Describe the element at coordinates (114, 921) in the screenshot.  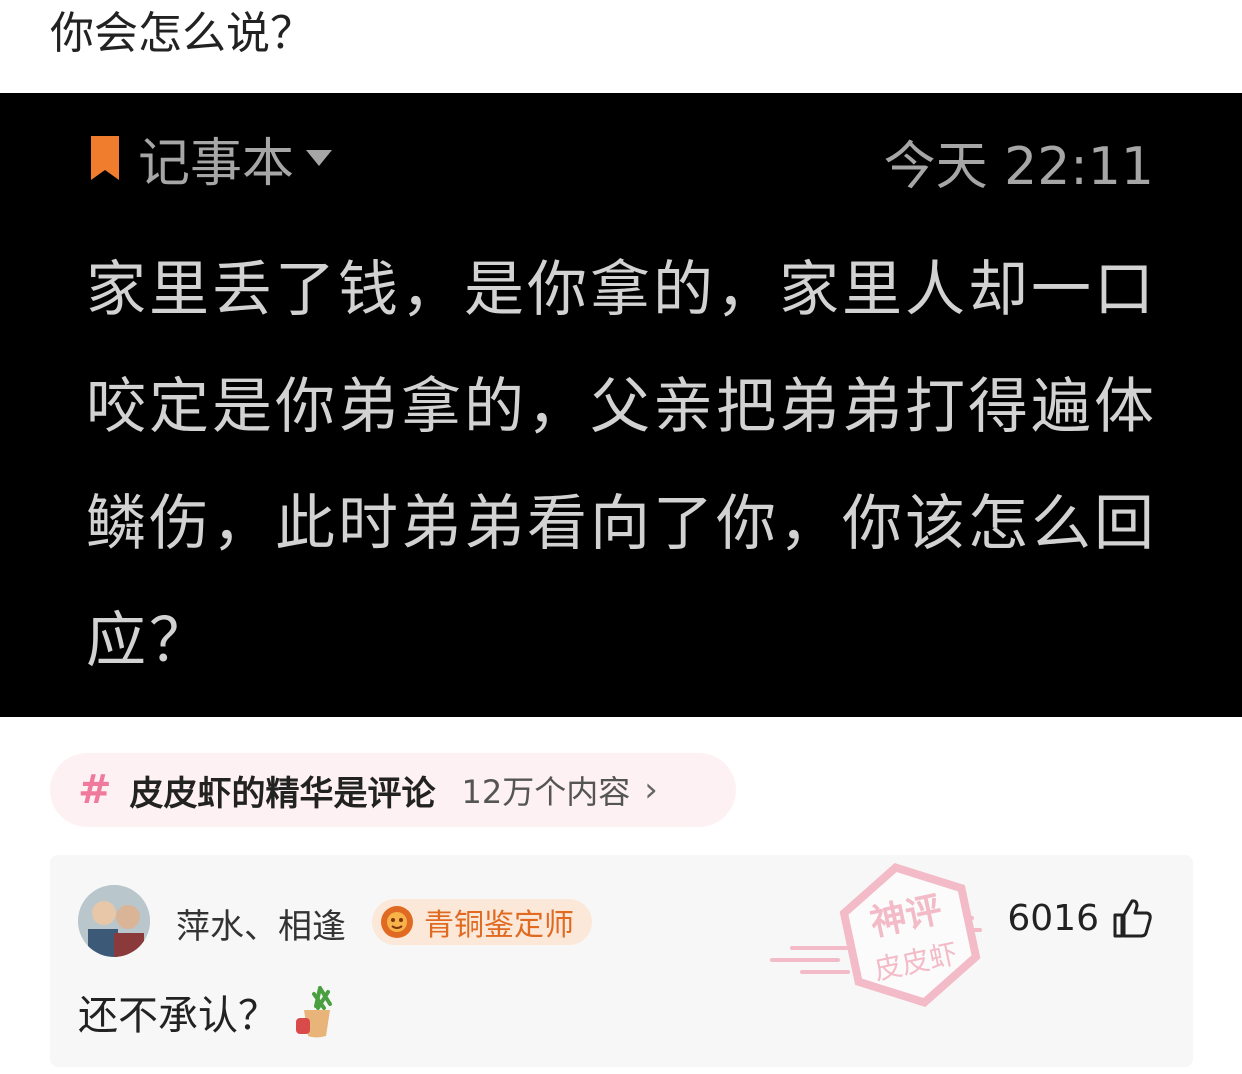
I see `avatar` at that location.